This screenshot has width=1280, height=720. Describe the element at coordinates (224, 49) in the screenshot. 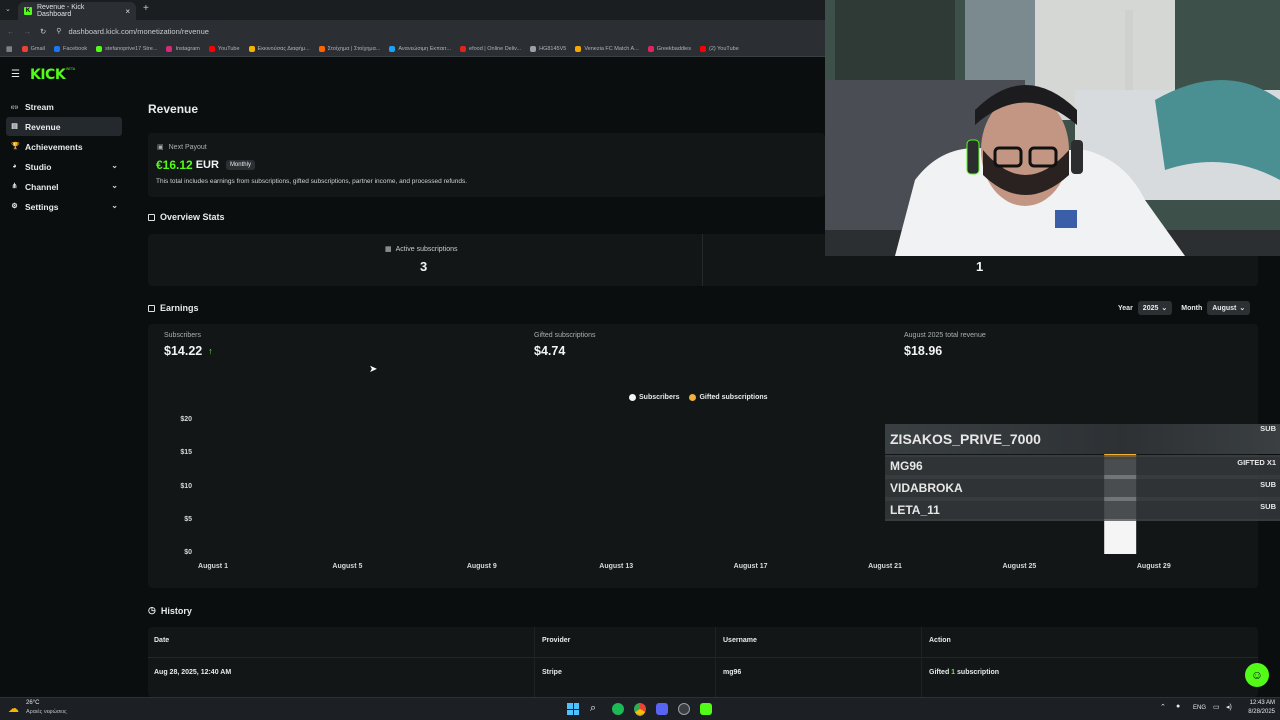

I see `bookmark-item: YouTube` at that location.